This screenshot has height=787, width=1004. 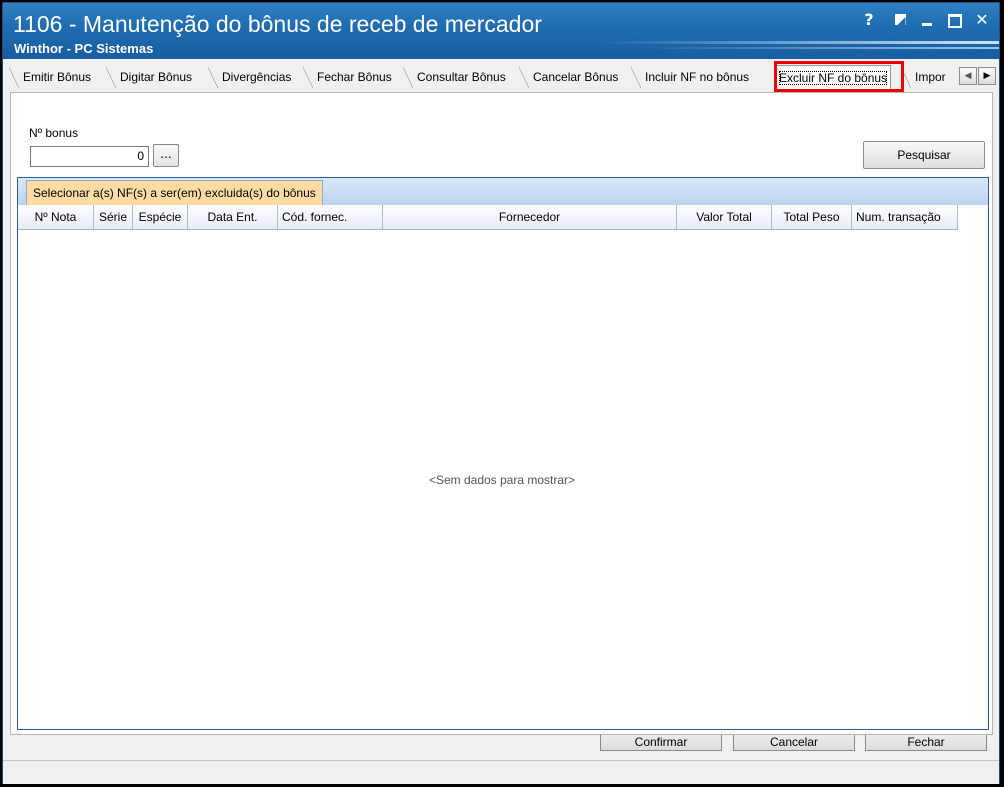 I want to click on column-header-cod-fornec: Cód. fornec., so click(x=330, y=217).